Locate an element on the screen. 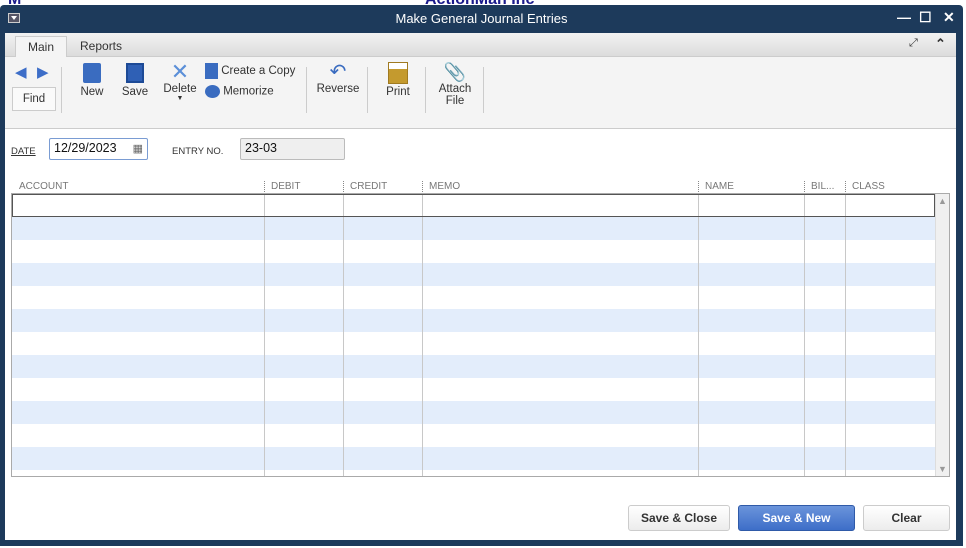 This screenshot has width=966, height=548. print-button: Print is located at coordinates (398, 80).